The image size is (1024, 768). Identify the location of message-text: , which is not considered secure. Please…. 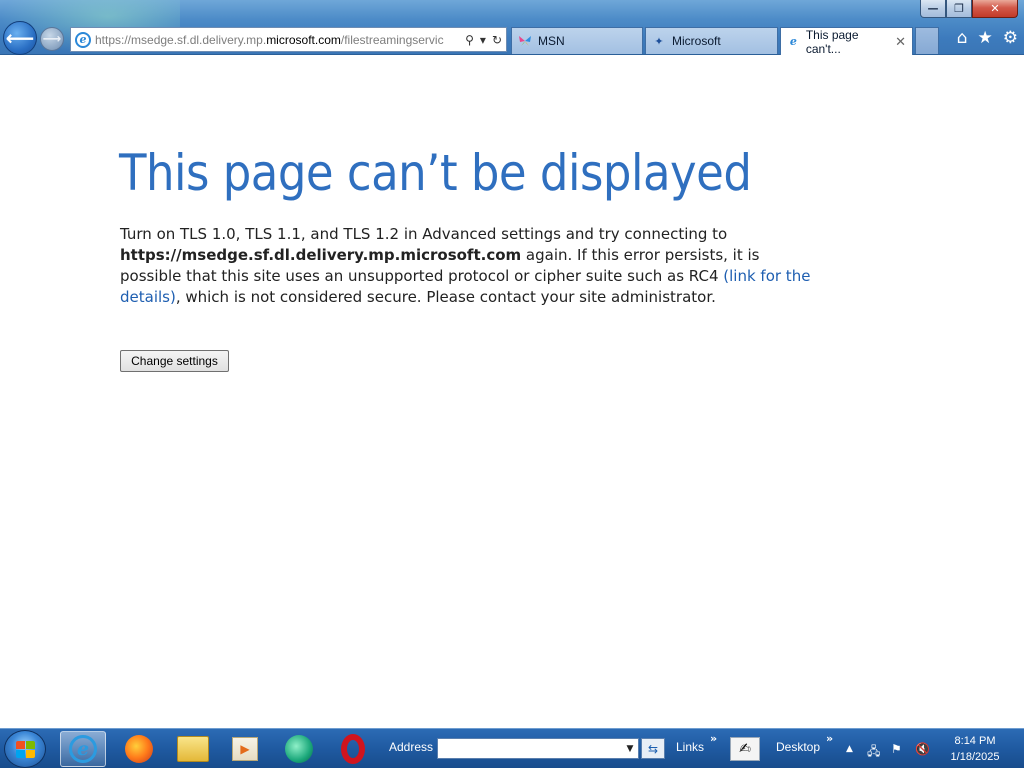
(445, 297).